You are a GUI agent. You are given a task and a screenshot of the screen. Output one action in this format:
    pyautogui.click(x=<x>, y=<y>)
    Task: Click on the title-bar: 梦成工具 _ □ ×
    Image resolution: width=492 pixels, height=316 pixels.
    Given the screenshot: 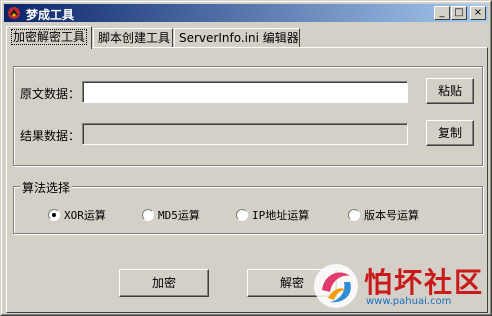 What is the action you would take?
    pyautogui.click(x=246, y=13)
    